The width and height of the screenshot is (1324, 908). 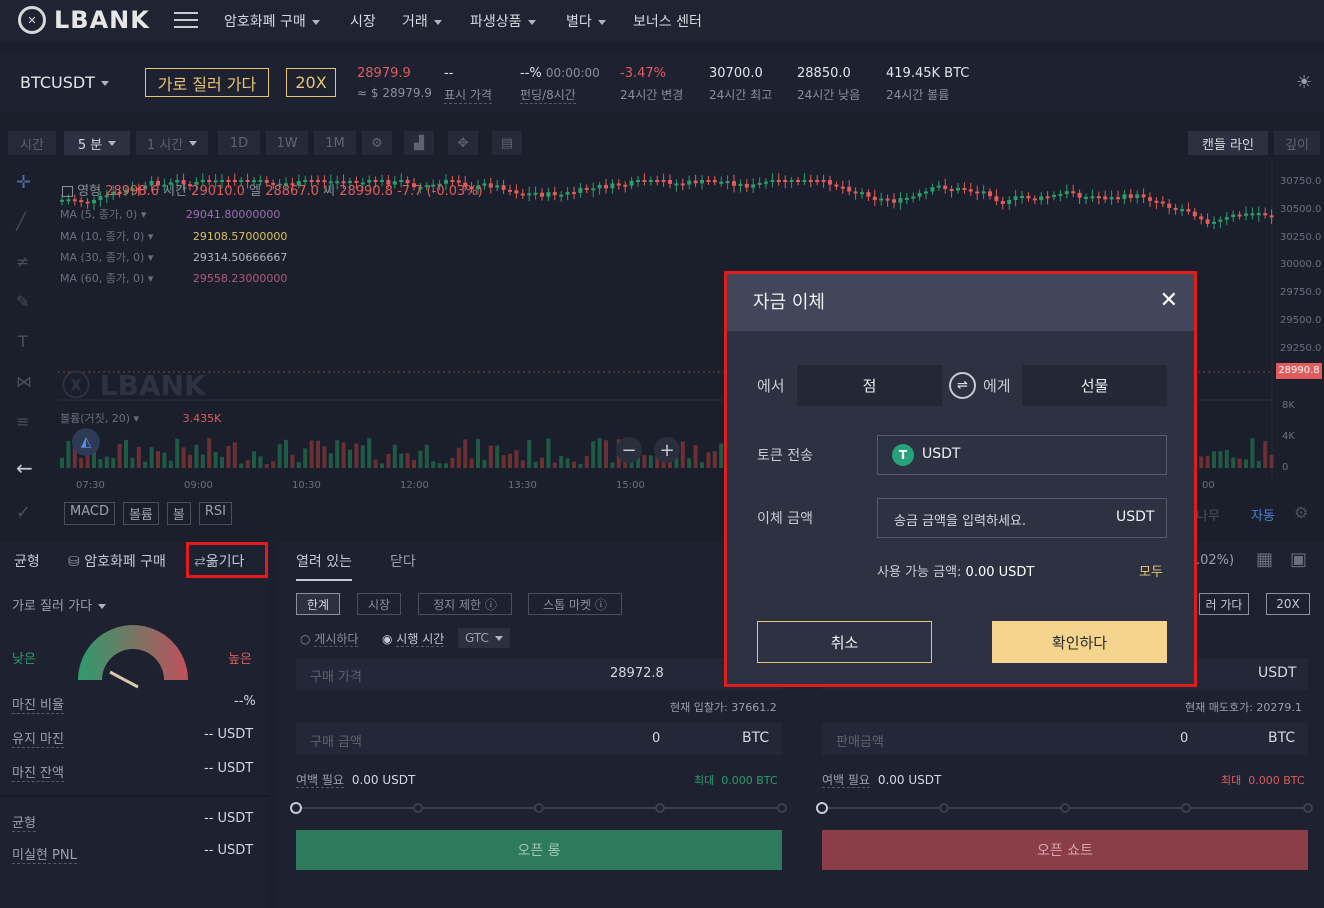 I want to click on auto-scale-button: 자동, so click(x=1263, y=514).